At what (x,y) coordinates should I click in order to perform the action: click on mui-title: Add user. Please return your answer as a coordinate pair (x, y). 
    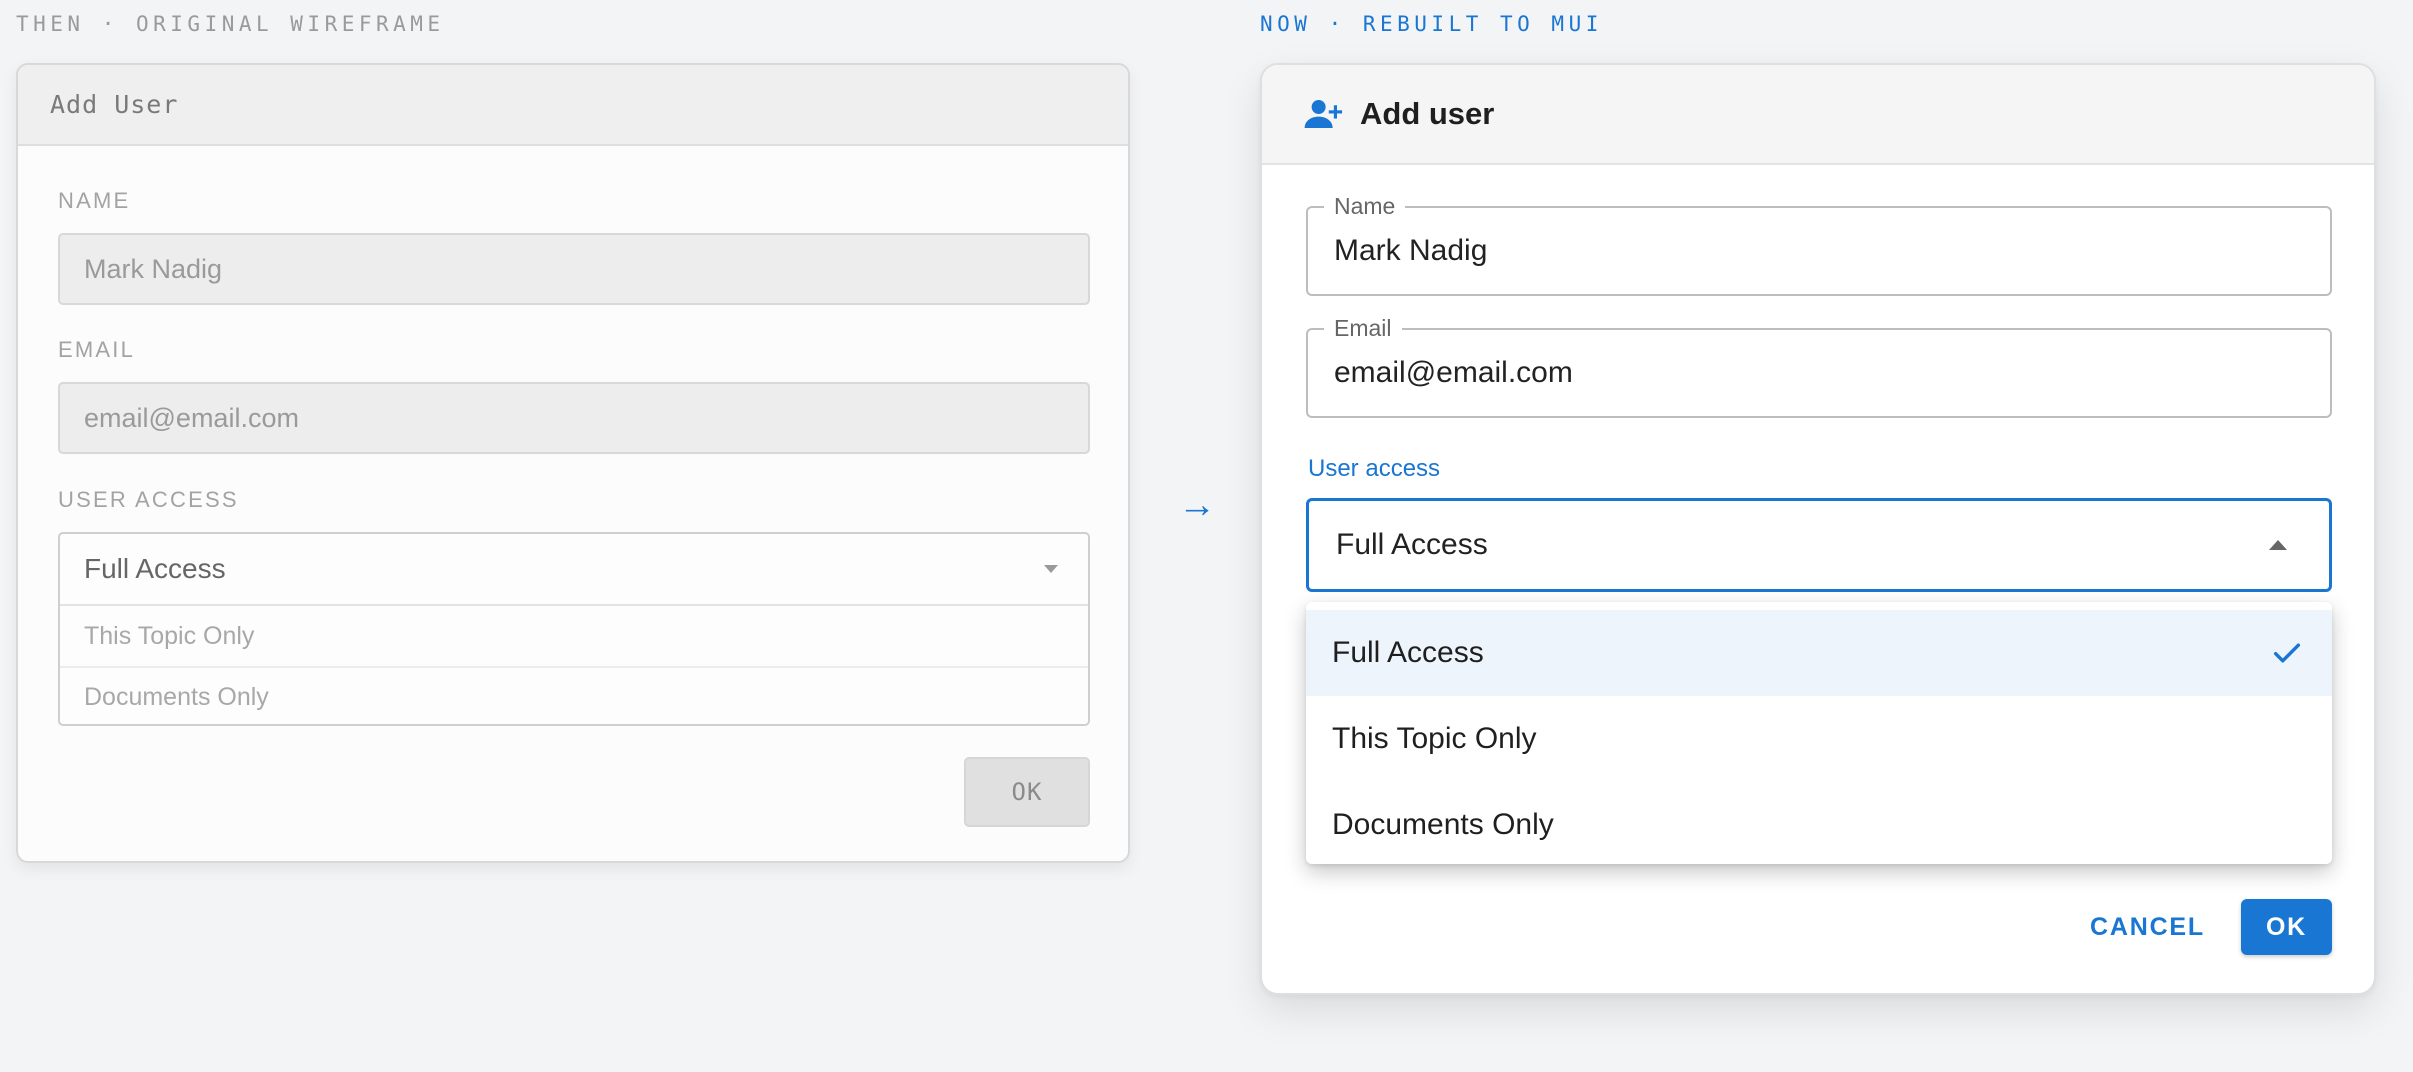
    Looking at the image, I should click on (1427, 113).